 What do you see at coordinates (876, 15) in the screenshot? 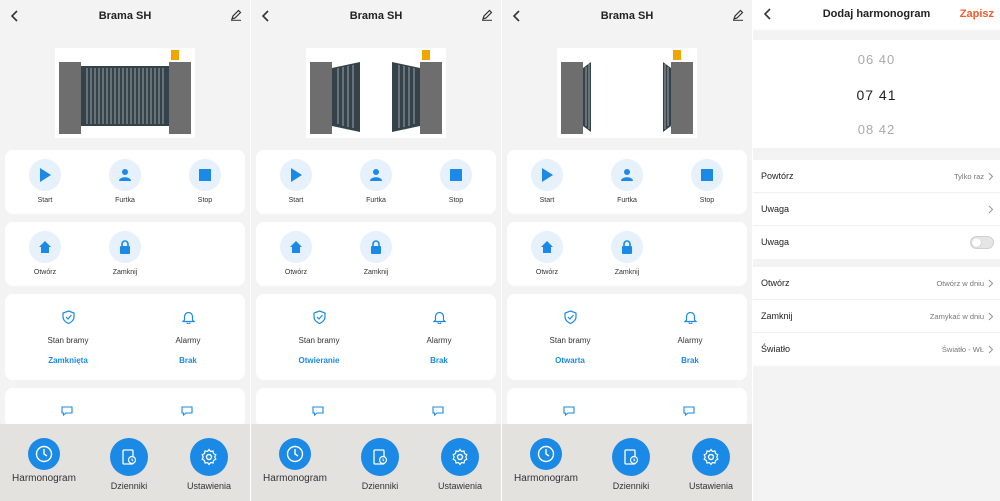
I see `top-bar: Dodaj harmonogram Zapisz` at bounding box center [876, 15].